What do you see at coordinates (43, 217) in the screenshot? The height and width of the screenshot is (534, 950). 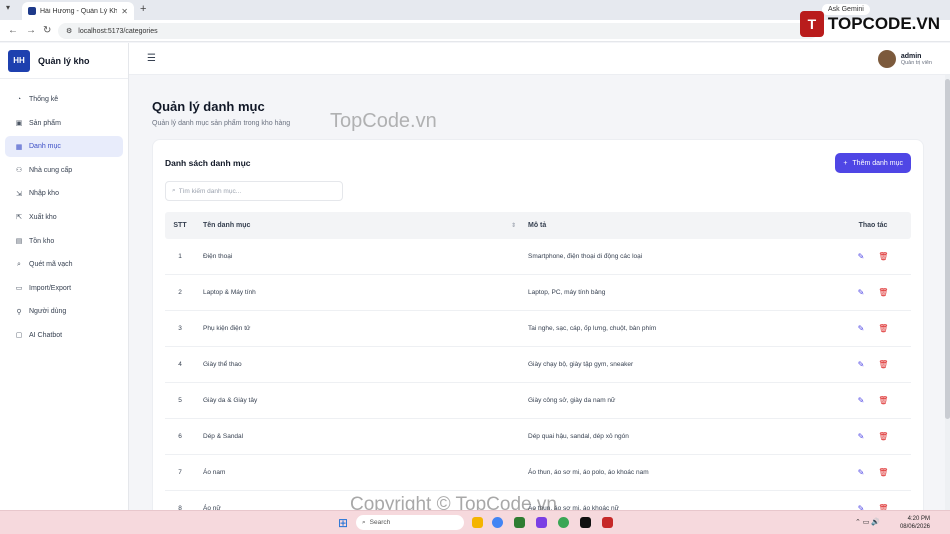 I see `sidebar-item-label: Xuất kho` at bounding box center [43, 217].